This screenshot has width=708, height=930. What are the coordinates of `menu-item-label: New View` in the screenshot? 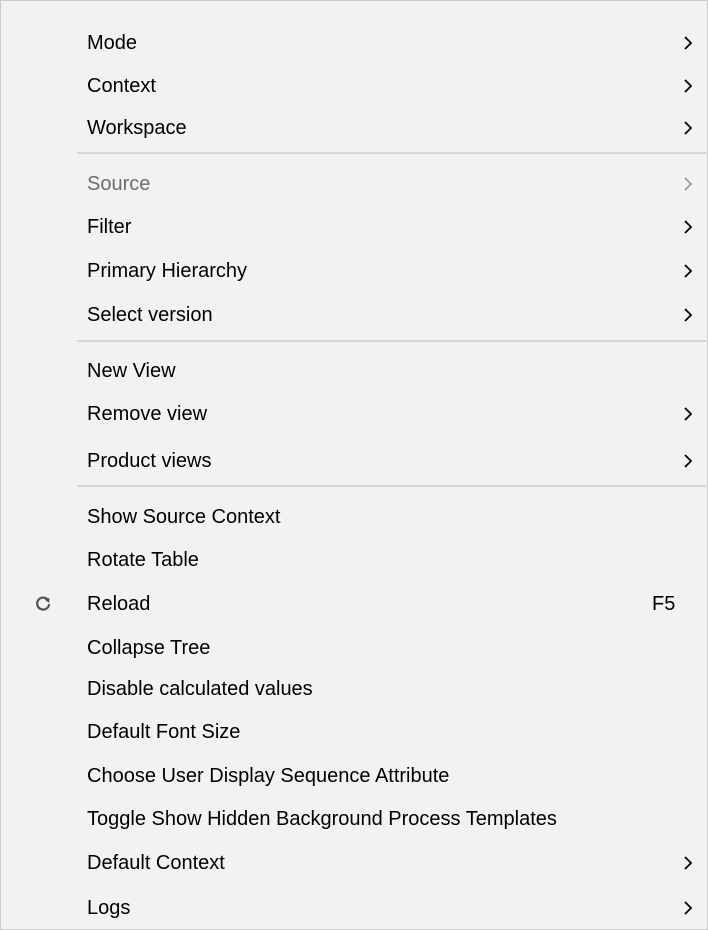 It's located at (131, 371).